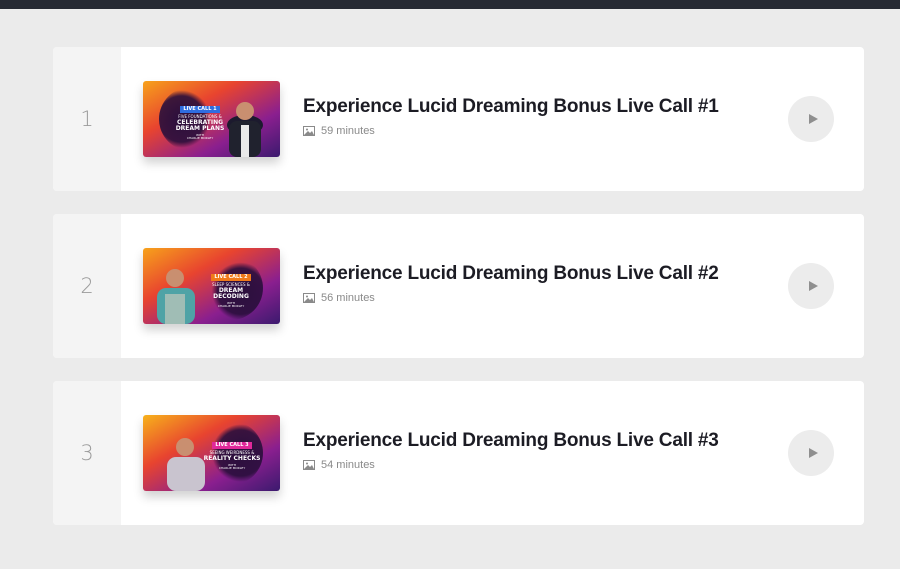  What do you see at coordinates (348, 298) in the screenshot?
I see `lesson-duration: 56 minutes` at bounding box center [348, 298].